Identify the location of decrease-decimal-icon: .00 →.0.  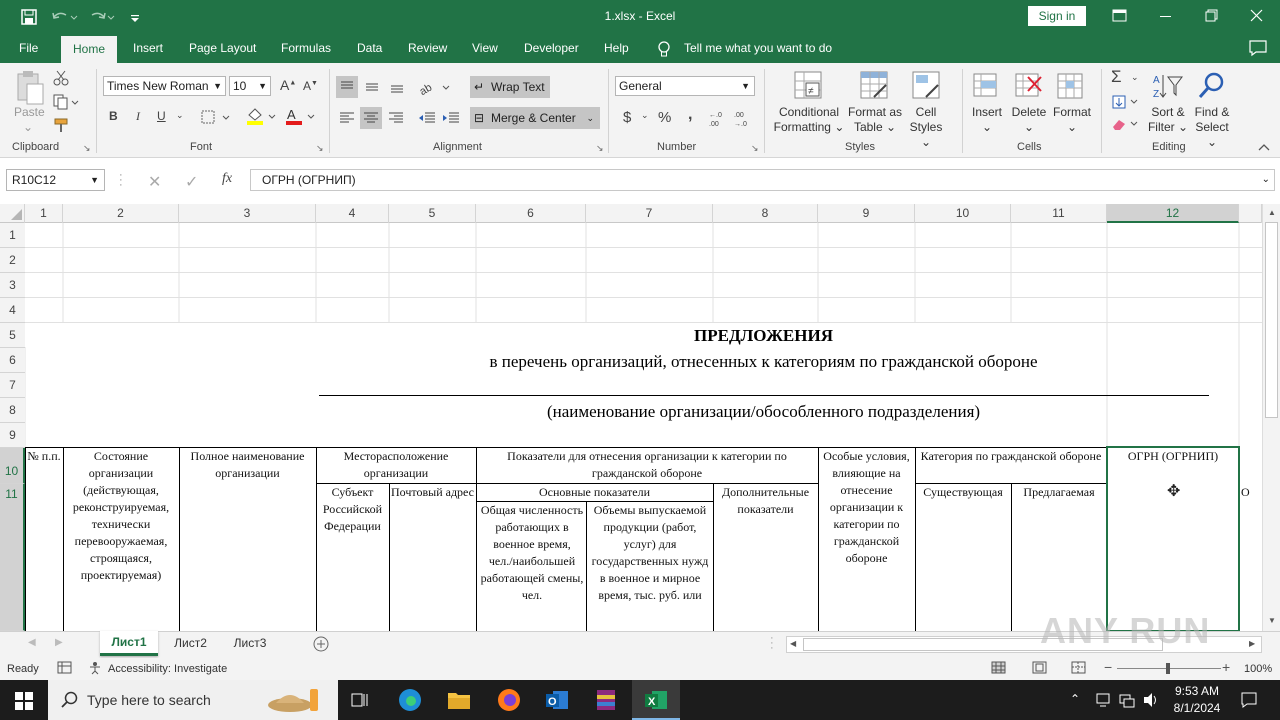
(744, 118).